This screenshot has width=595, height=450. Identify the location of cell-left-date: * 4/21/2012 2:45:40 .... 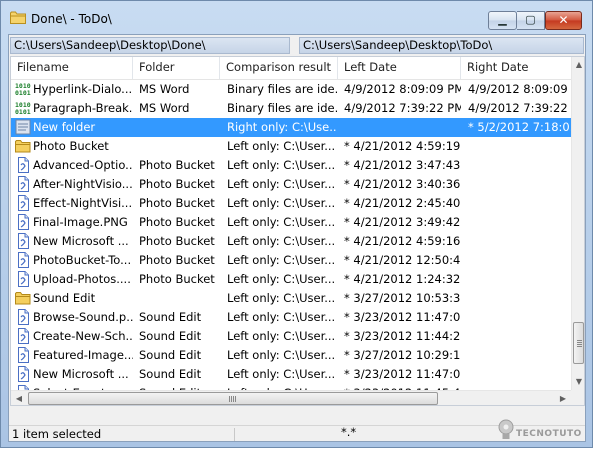
(402, 203).